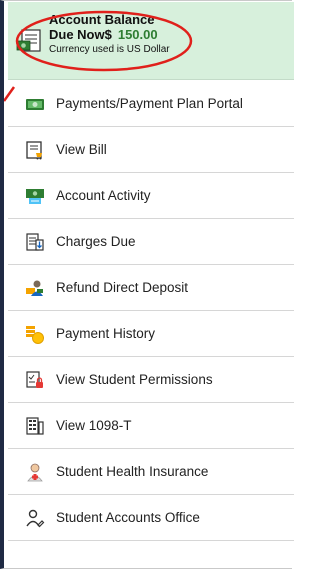 The width and height of the screenshot is (320, 569). I want to click on menu-item-payment-history: Payment History, so click(151, 334).